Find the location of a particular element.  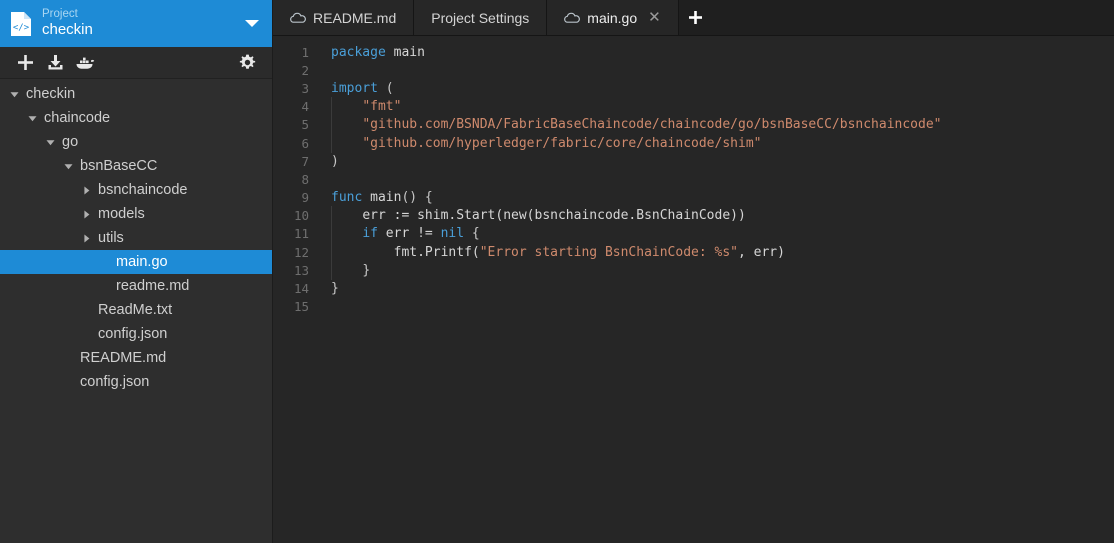

code-line: 2 is located at coordinates (693, 70).